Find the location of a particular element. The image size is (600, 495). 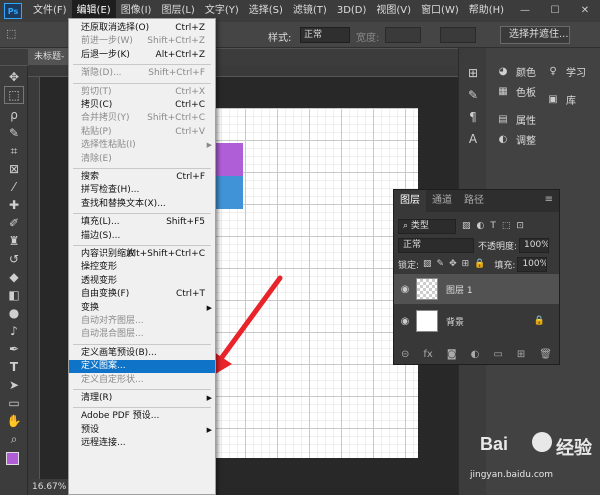

dock-item-swatches: ▦ 色板 is located at coordinates (516, 91).